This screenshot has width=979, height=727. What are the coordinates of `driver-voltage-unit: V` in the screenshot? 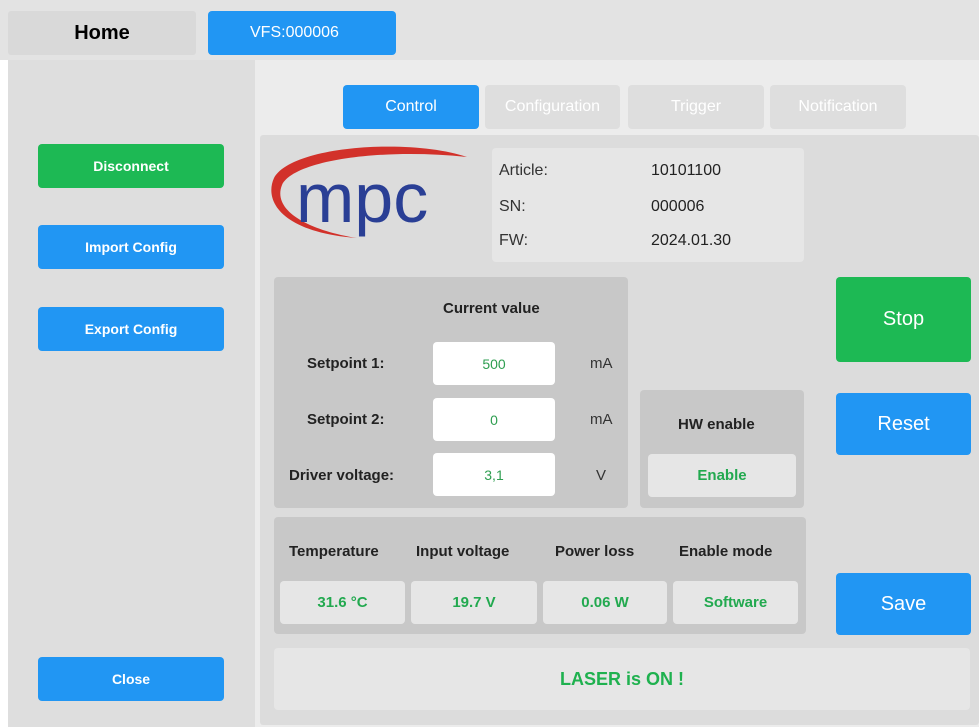 It's located at (601, 475).